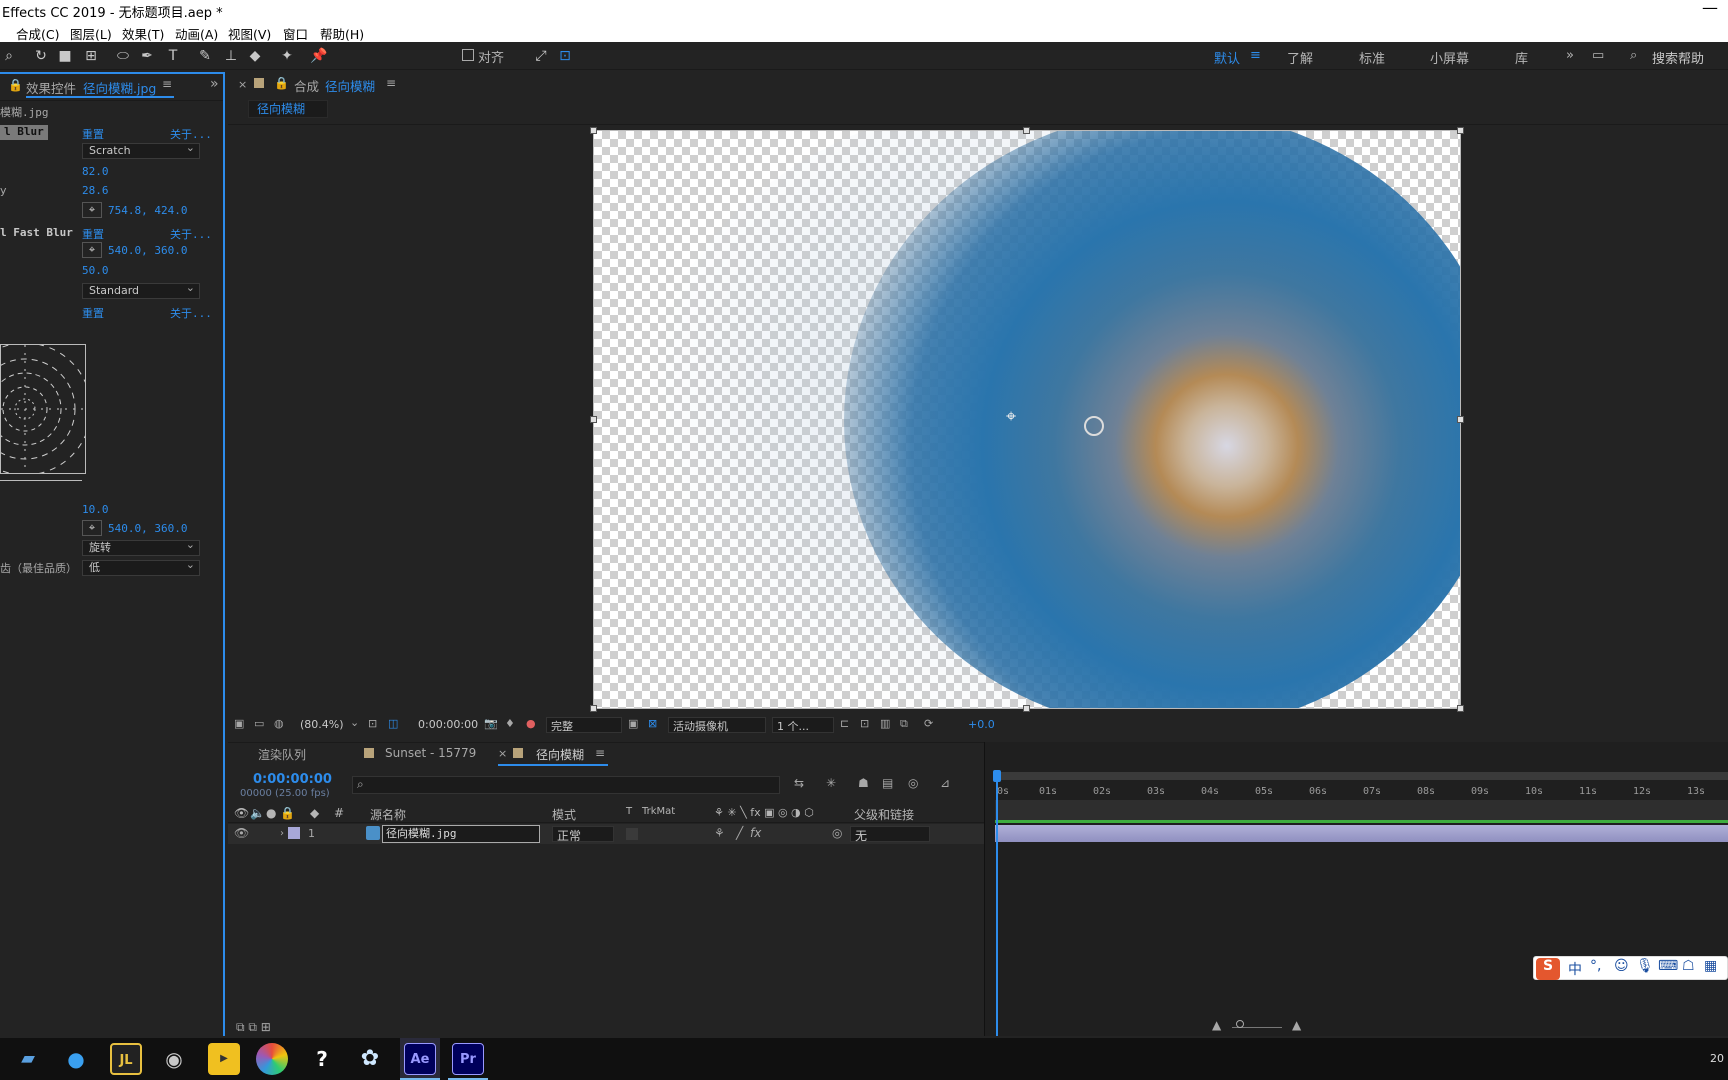  What do you see at coordinates (393, 723) in the screenshot?
I see `transparency-grid-icon: ◫` at bounding box center [393, 723].